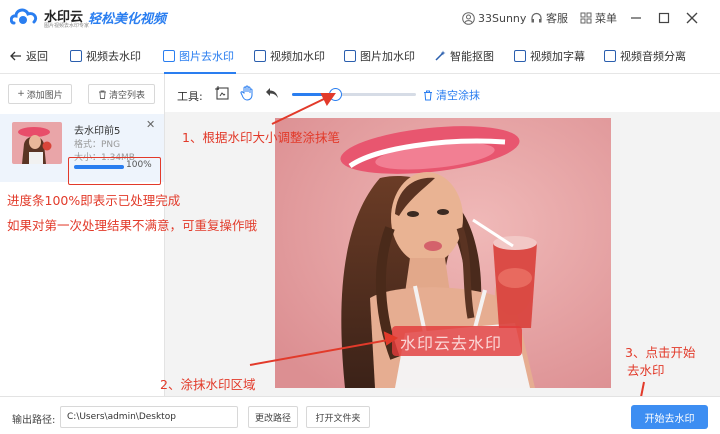 The height and width of the screenshot is (434, 720). I want to click on annotation-progress: 进度条100%即表示已处理完成, so click(94, 200).